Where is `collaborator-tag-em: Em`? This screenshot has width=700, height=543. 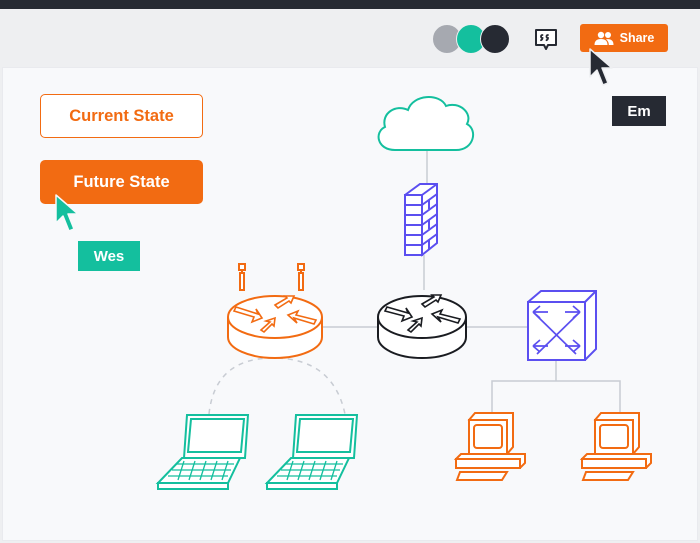 collaborator-tag-em: Em is located at coordinates (639, 111).